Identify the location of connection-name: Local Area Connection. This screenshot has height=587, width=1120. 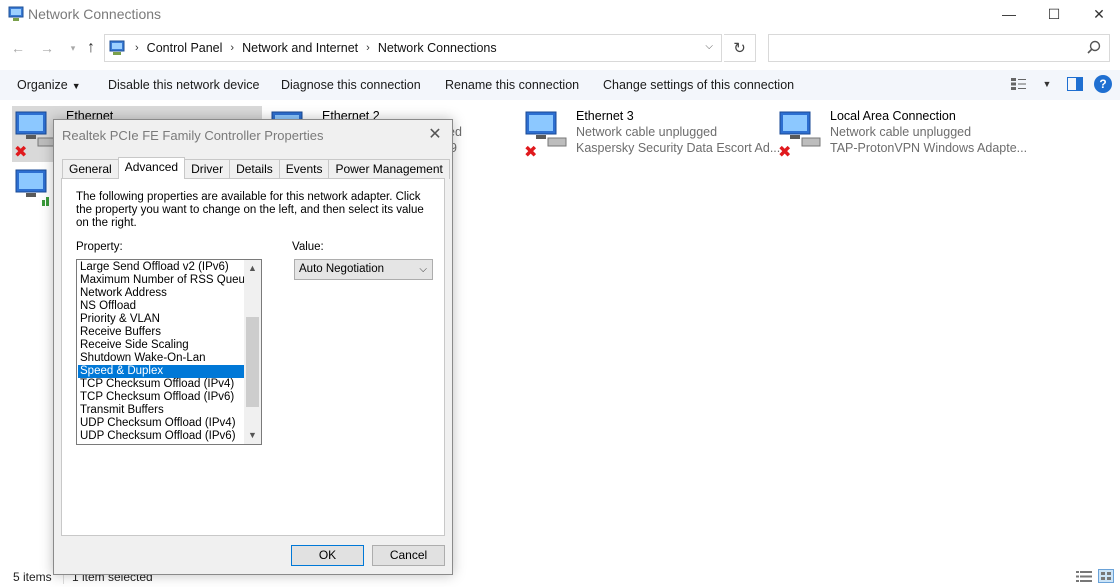
(893, 116).